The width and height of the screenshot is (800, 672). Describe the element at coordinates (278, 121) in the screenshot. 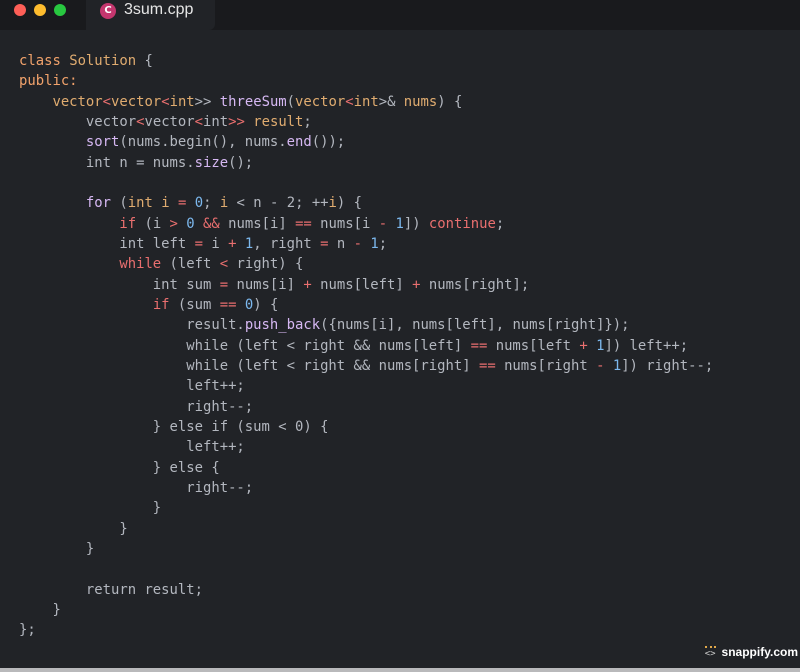

I see `code-token: result` at that location.